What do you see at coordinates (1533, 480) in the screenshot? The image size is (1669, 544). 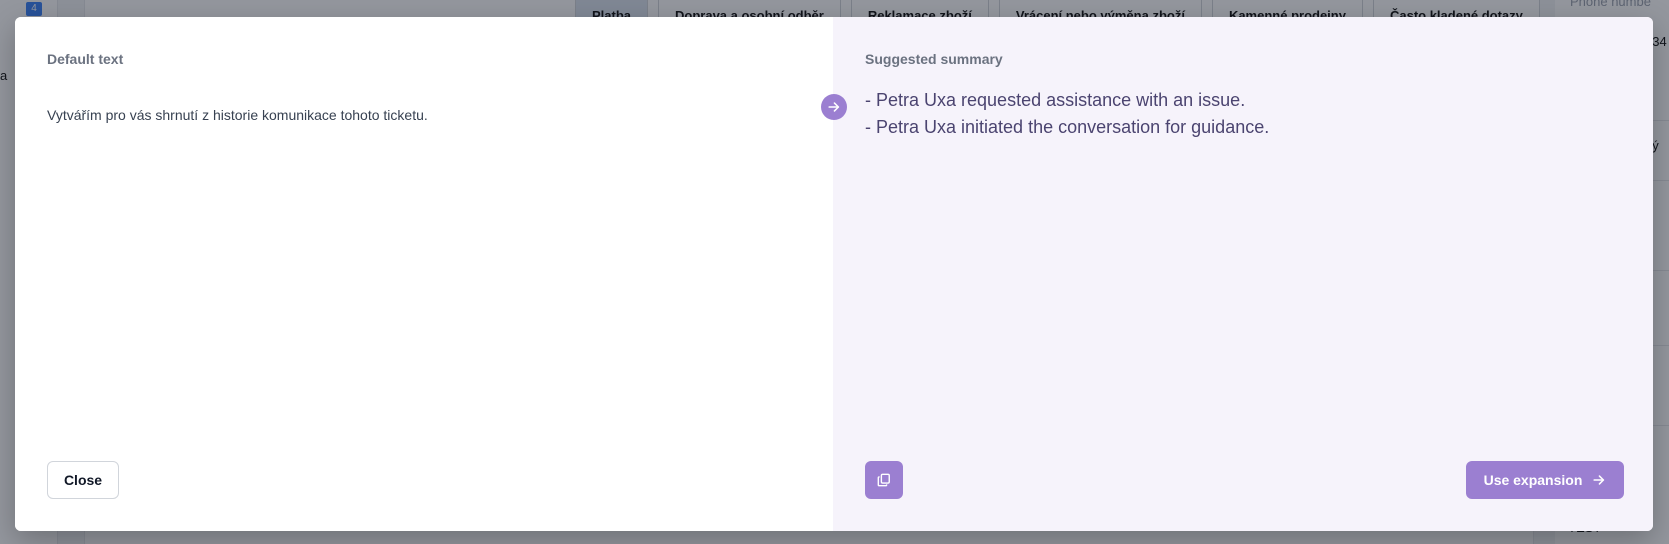 I see `use-expansion-label: Use expansion` at bounding box center [1533, 480].